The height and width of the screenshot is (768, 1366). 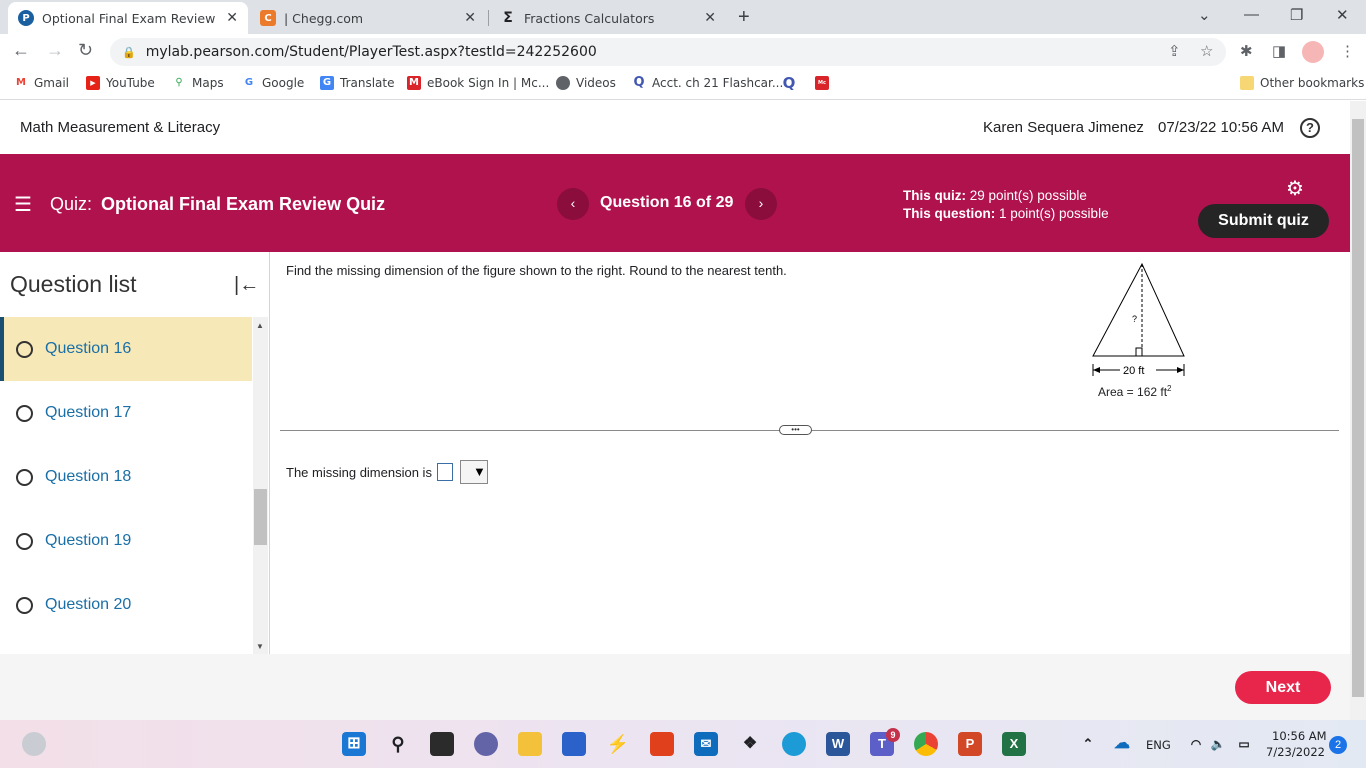 What do you see at coordinates (357, 83) in the screenshot?
I see `bookmark-translate: G Translate` at bounding box center [357, 83].